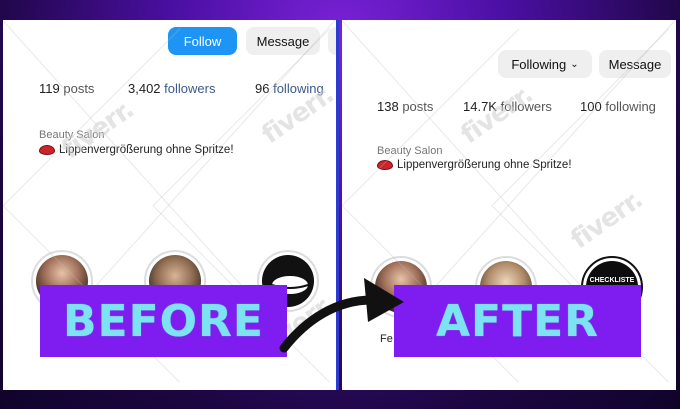 This screenshot has width=680, height=409. I want to click on curved-arrow-icon, so click(341, 315).